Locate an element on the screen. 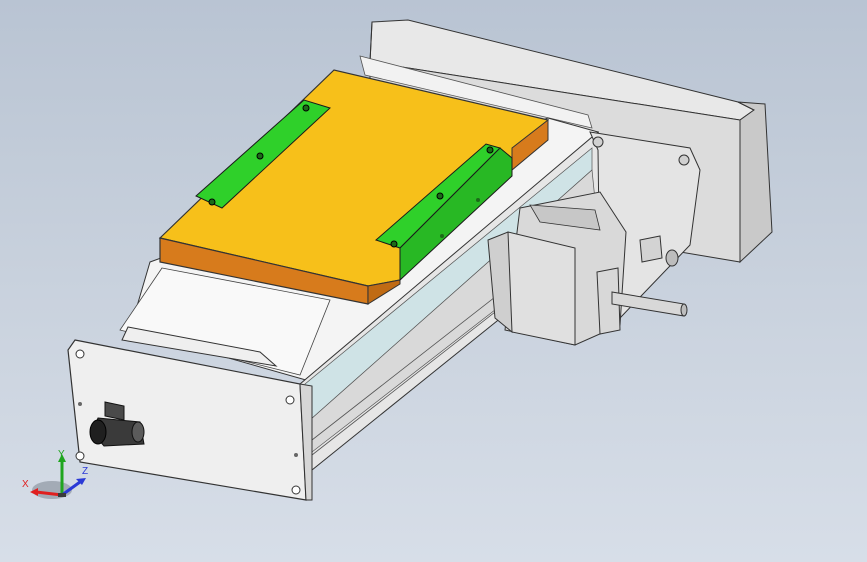  triad-x-label: X is located at coordinates (25, 484).